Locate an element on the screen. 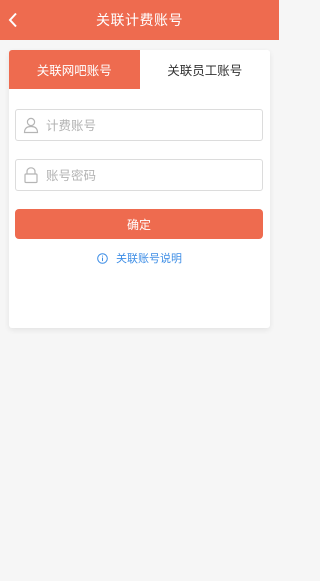 Image resolution: width=320 pixels, height=581 pixels. page-title: 关联计费账号 is located at coordinates (139, 21).